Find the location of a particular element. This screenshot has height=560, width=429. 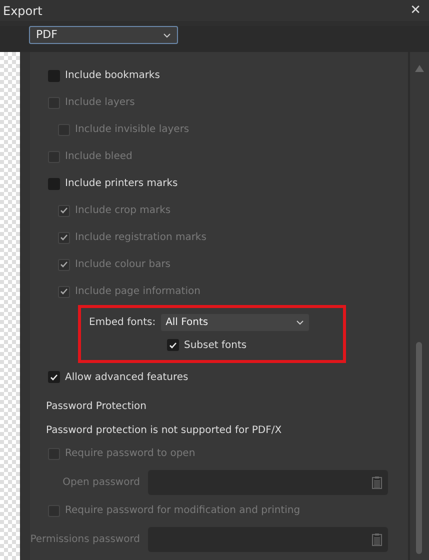

checkbox-label: Include page information is located at coordinates (137, 292).